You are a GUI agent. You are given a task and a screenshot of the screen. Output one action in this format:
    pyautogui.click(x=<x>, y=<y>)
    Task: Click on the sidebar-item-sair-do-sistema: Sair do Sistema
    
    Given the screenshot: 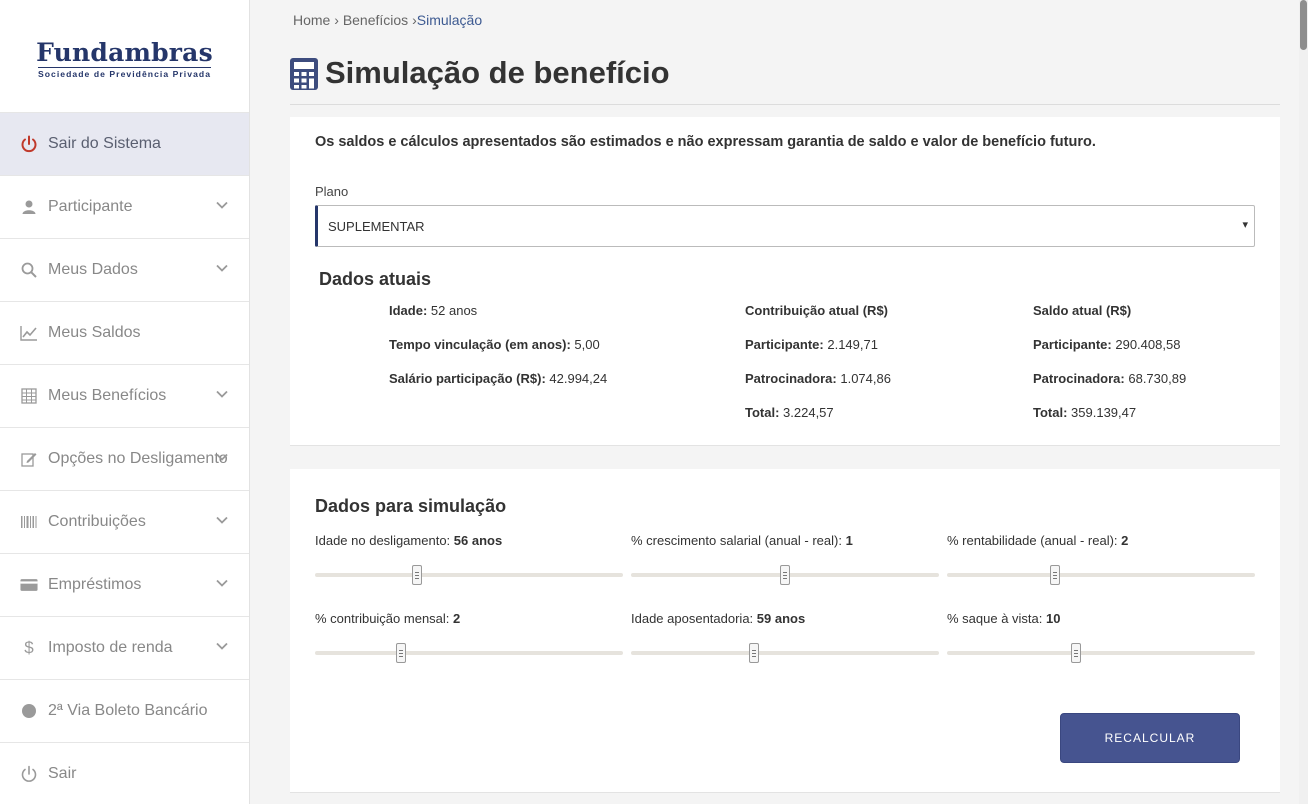 What is the action you would take?
    pyautogui.click(x=124, y=143)
    